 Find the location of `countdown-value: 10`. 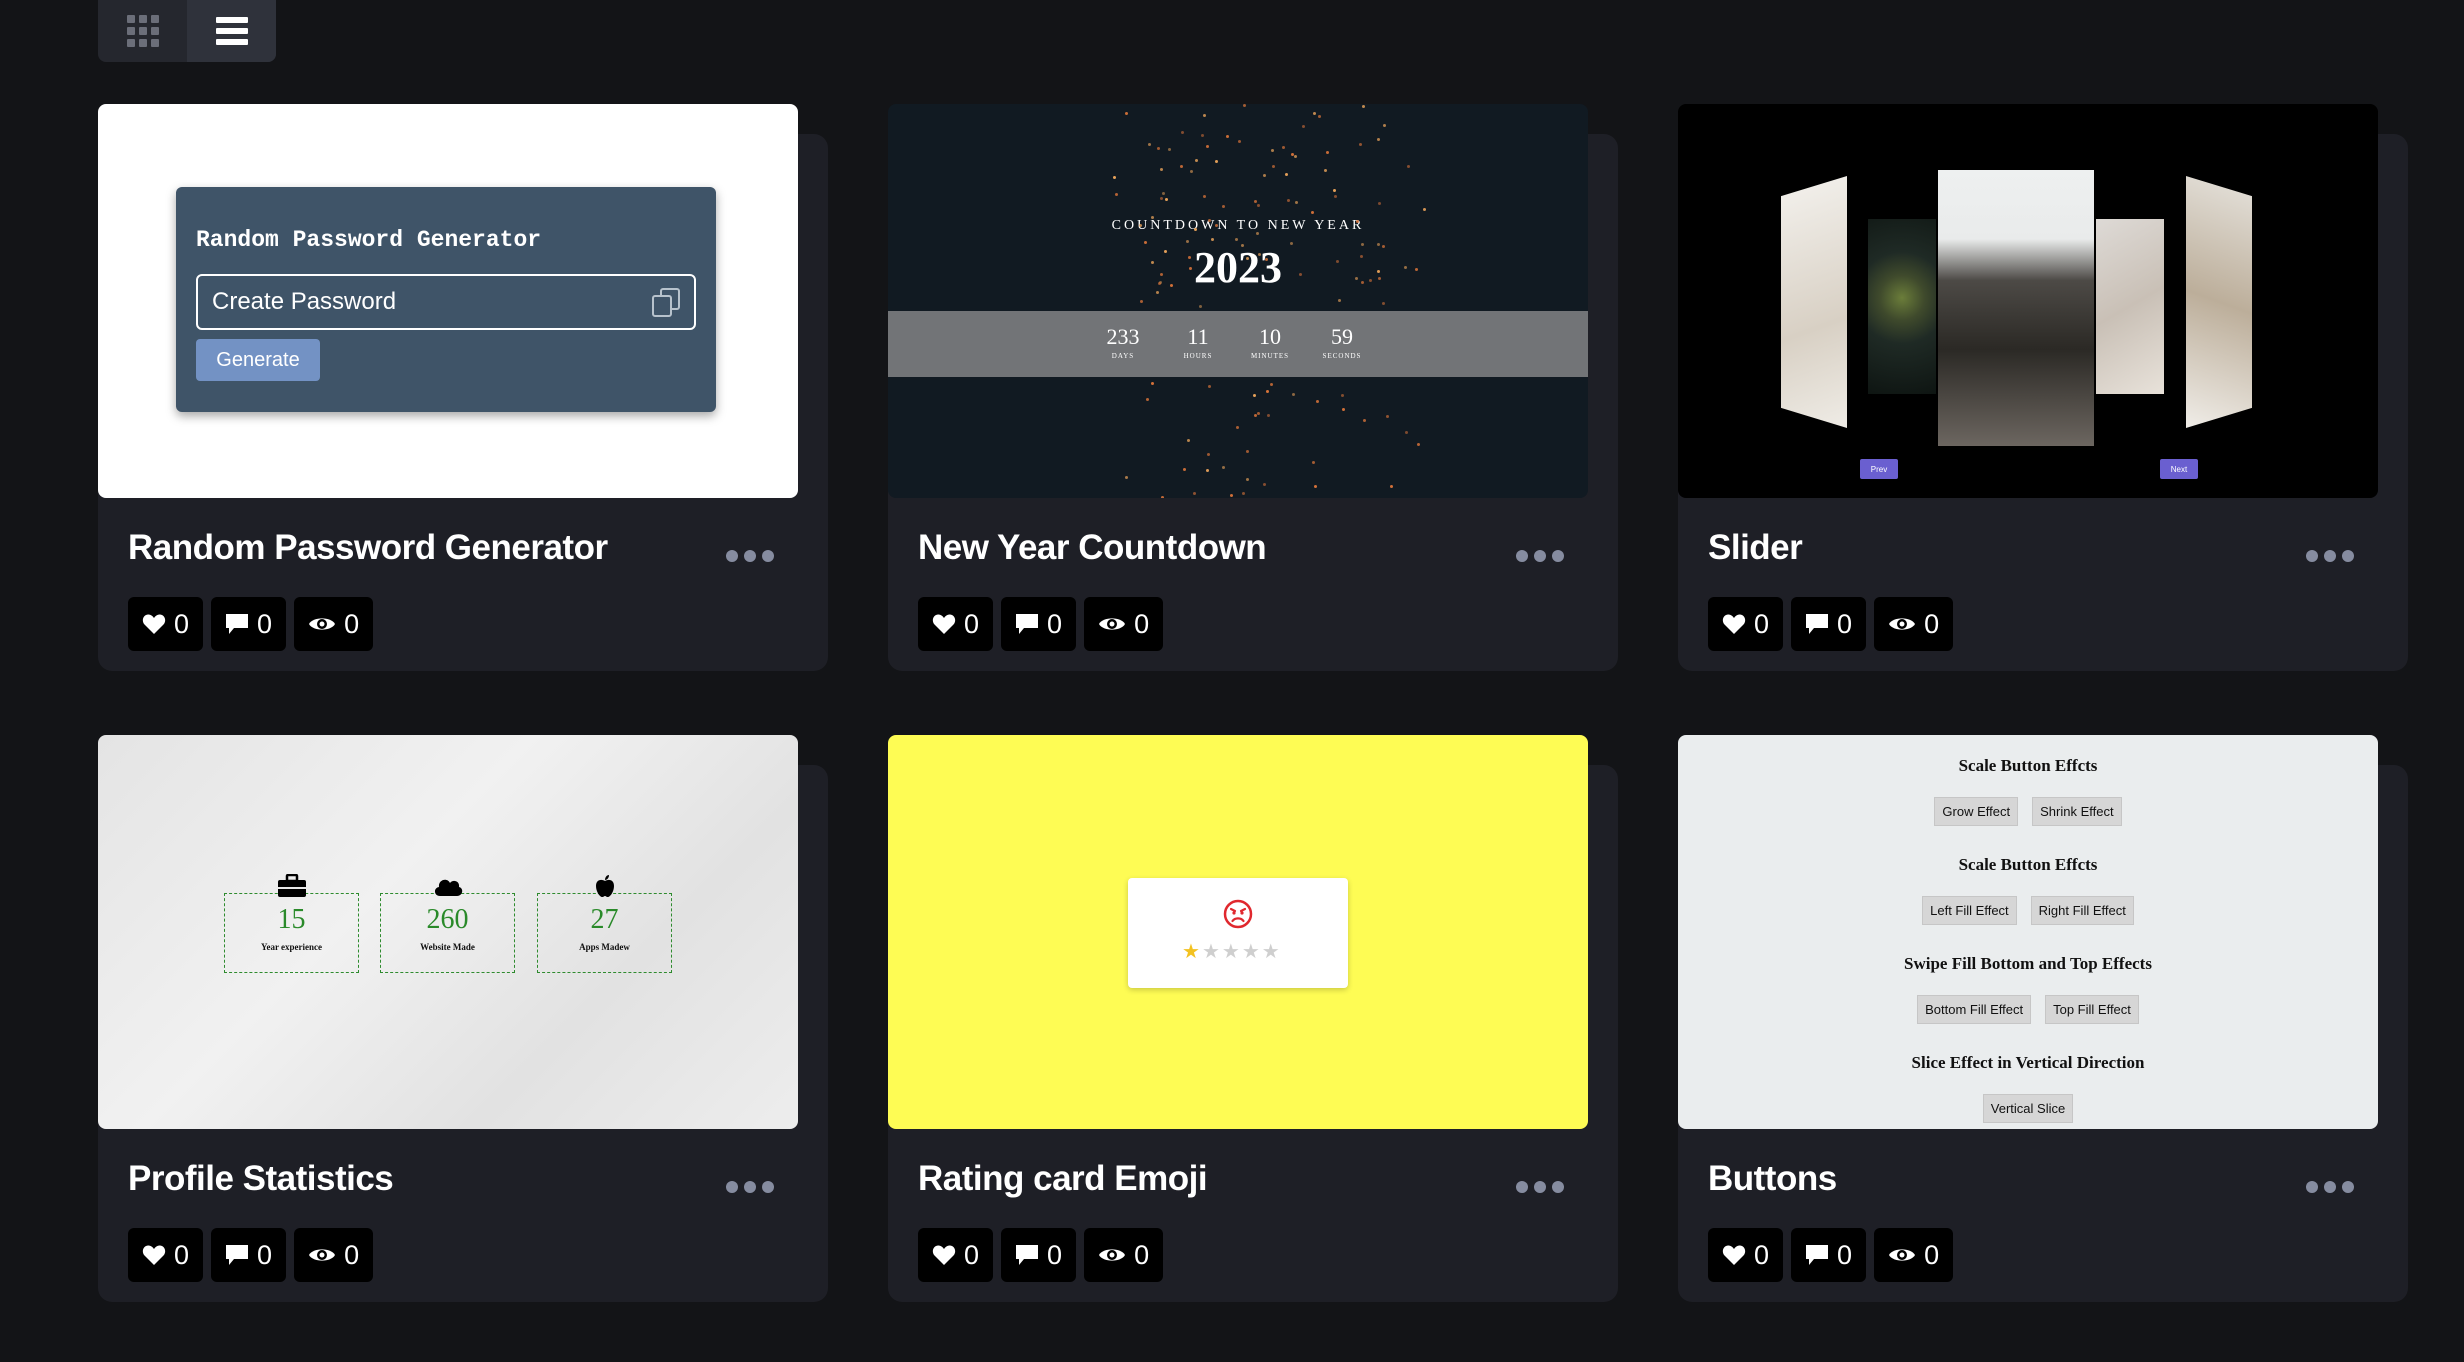

countdown-value: 10 is located at coordinates (1270, 336).